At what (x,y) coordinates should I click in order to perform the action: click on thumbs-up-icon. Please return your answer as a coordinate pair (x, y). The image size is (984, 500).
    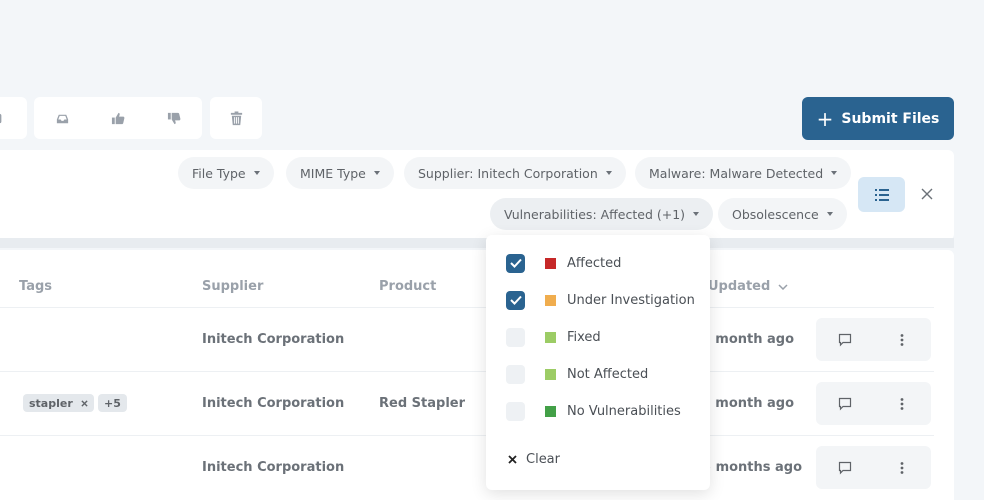
    Looking at the image, I should click on (118, 118).